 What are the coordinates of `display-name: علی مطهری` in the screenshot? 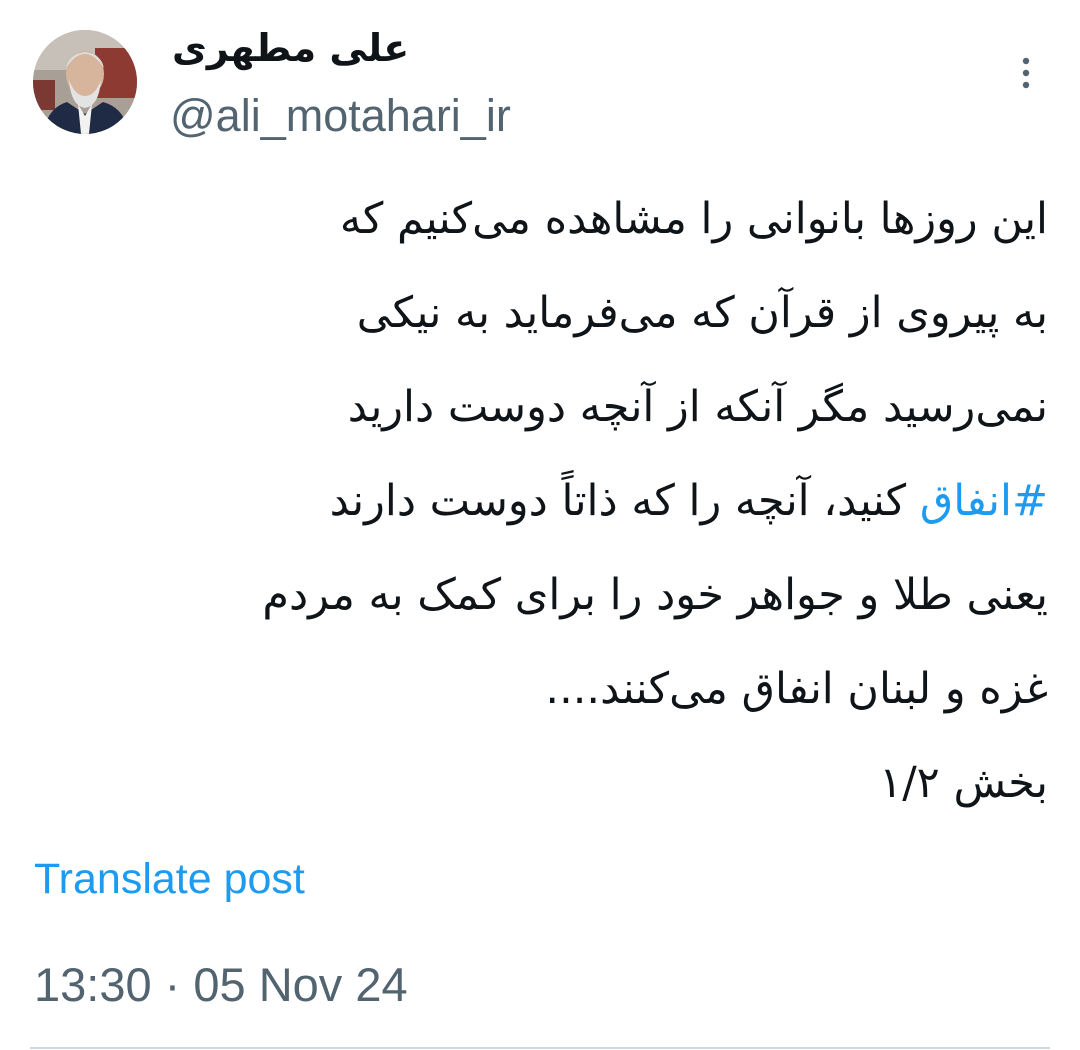 It's located at (290, 48).